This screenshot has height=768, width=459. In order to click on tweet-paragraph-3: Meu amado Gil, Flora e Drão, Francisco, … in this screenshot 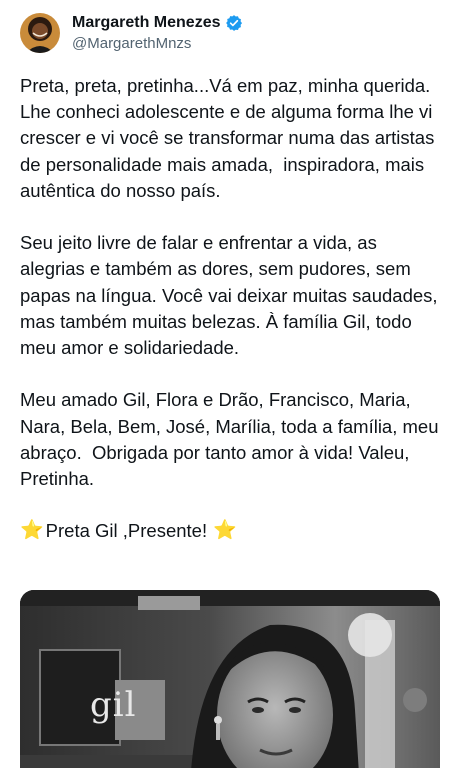, I will do `click(232, 439)`.